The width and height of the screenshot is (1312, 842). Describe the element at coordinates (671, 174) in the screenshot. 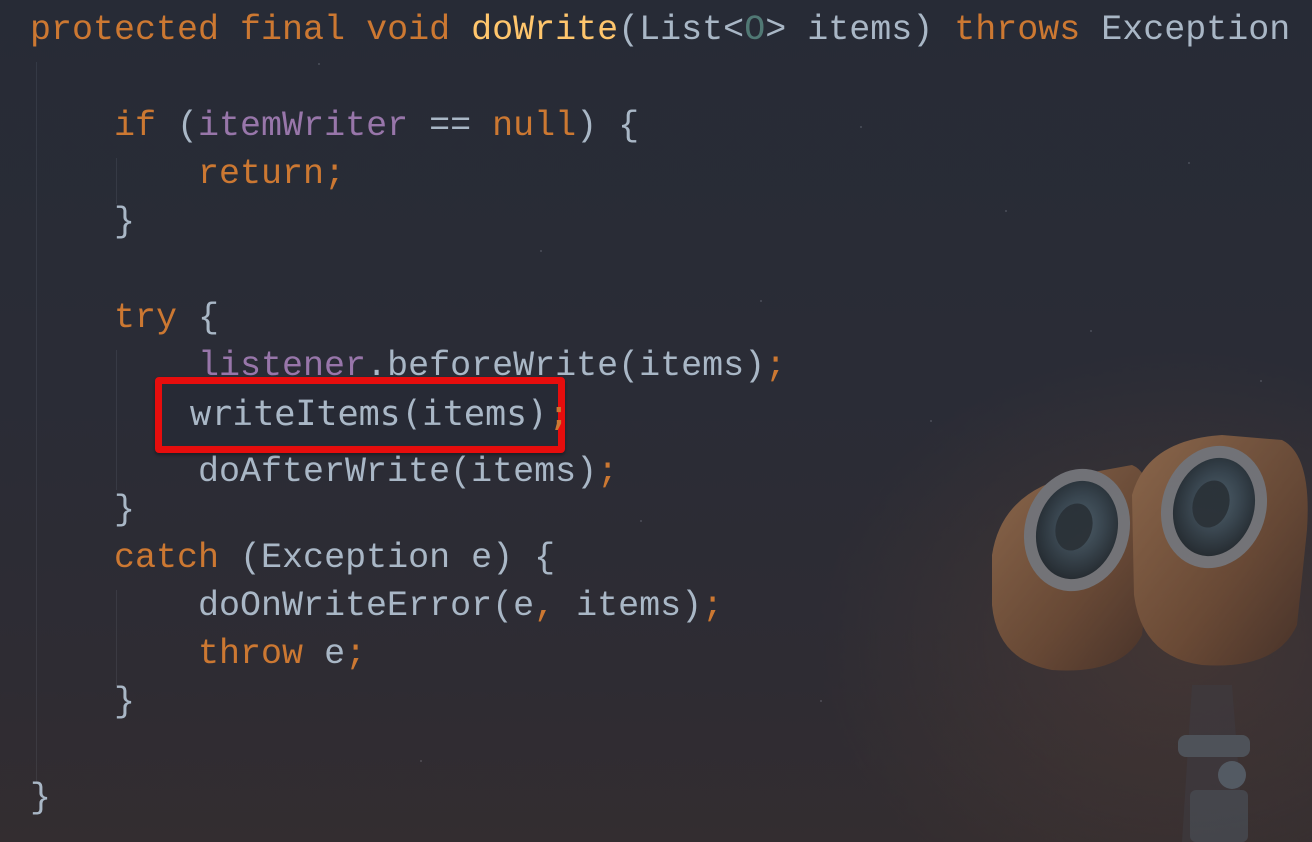

I see `code-line-return: return;` at that location.